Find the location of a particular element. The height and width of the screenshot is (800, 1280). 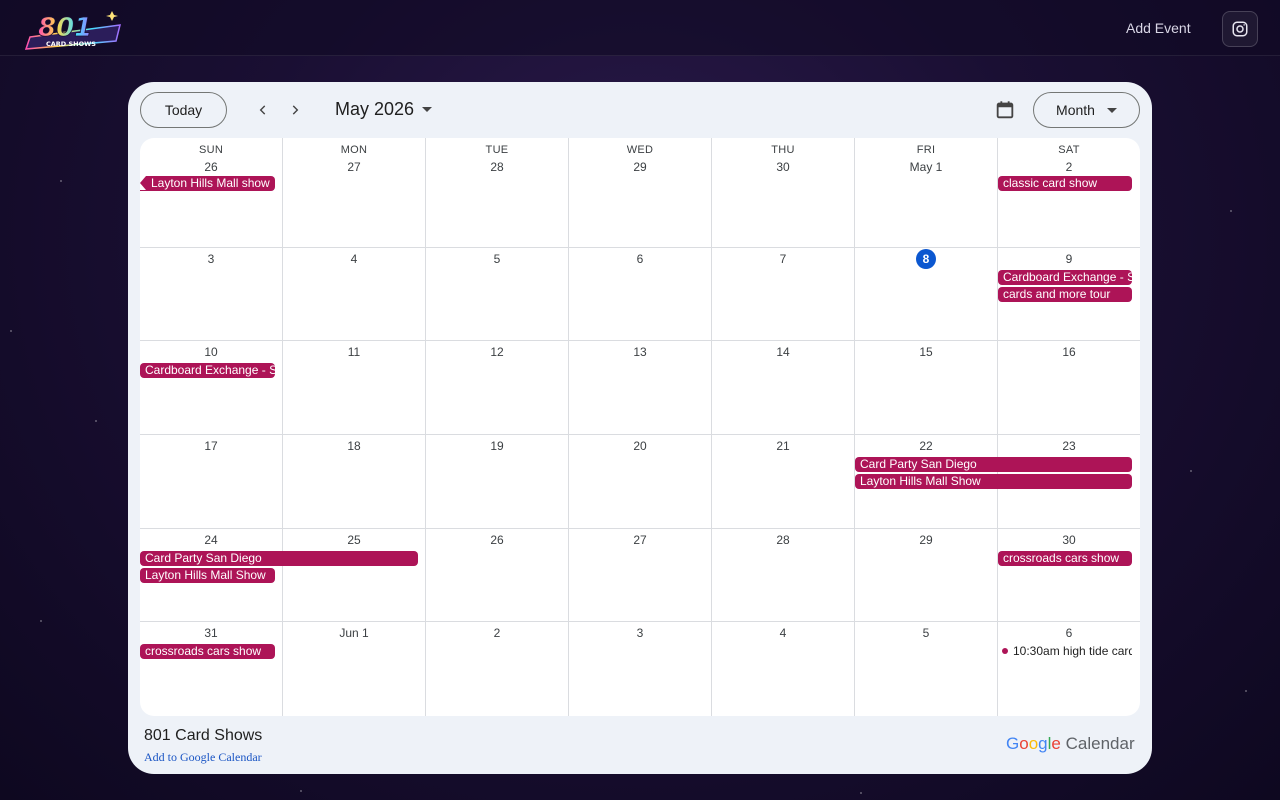

date-number: 7 is located at coordinates (783, 259).